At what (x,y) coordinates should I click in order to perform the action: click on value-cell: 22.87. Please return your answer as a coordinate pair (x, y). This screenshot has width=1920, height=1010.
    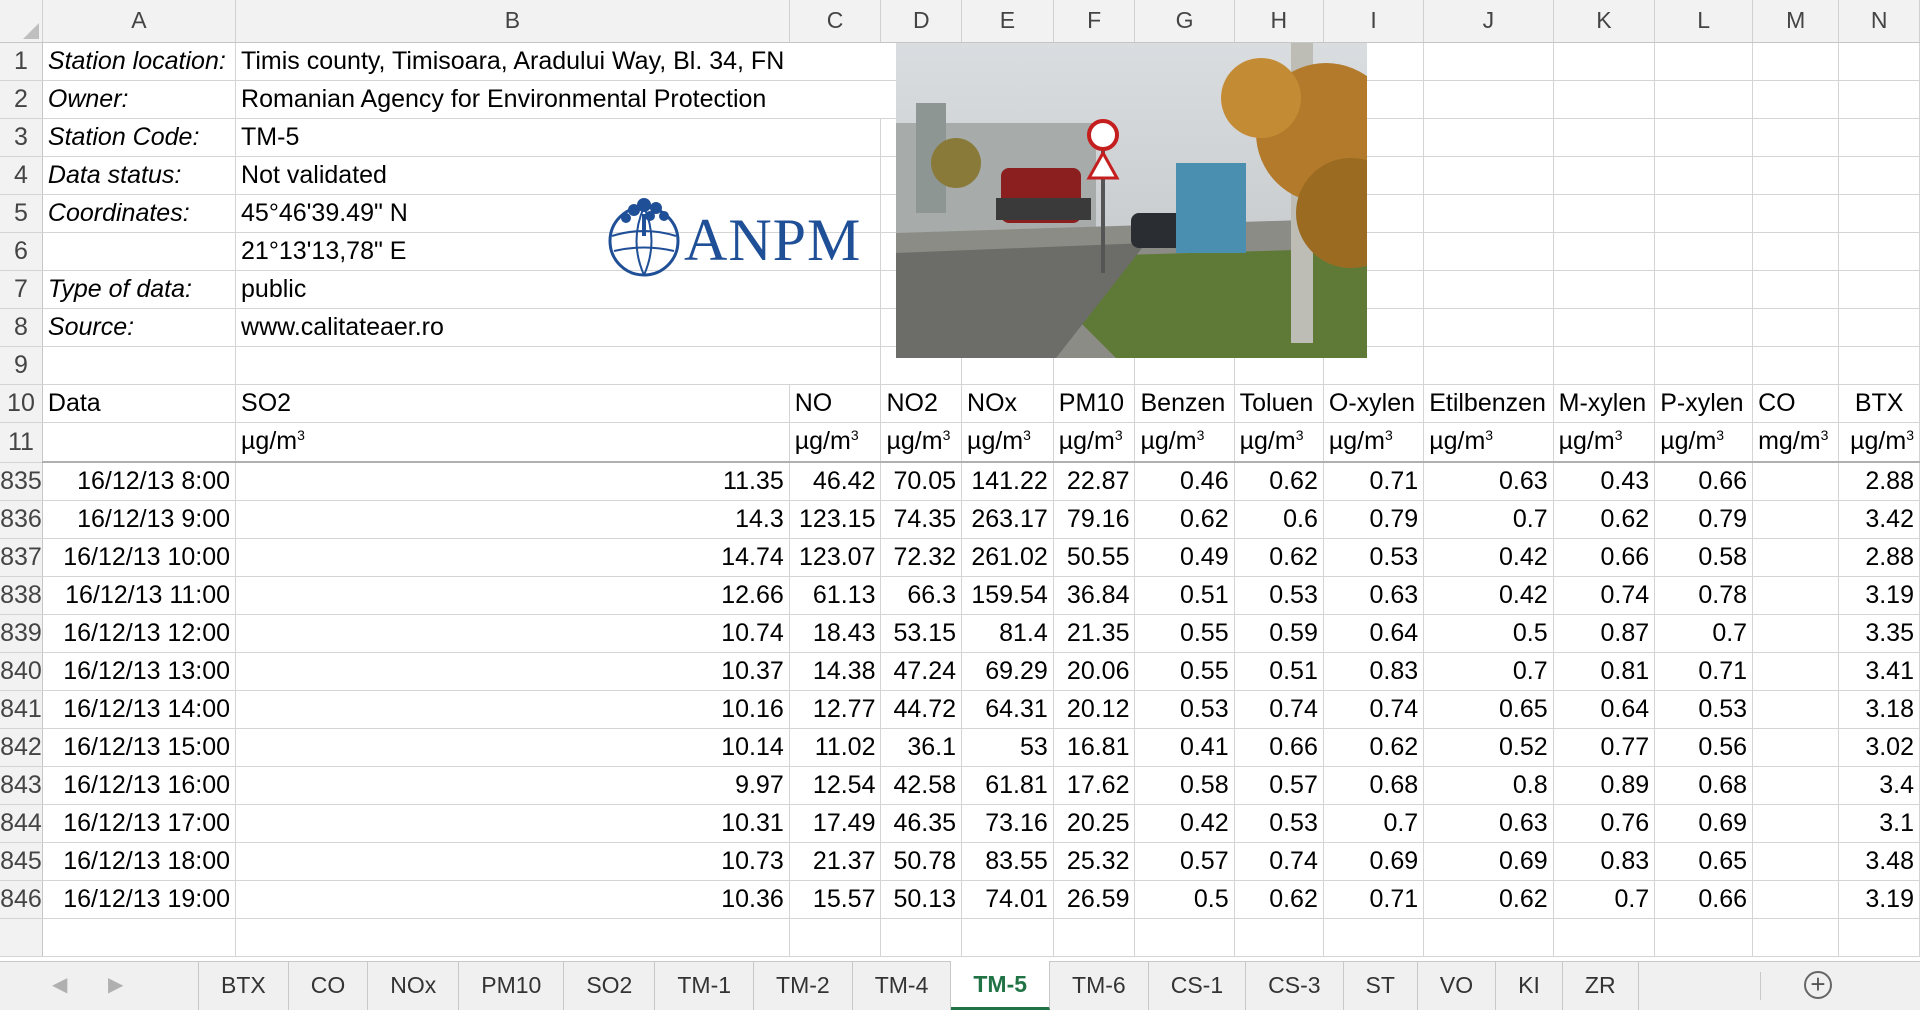
    Looking at the image, I should click on (1094, 481).